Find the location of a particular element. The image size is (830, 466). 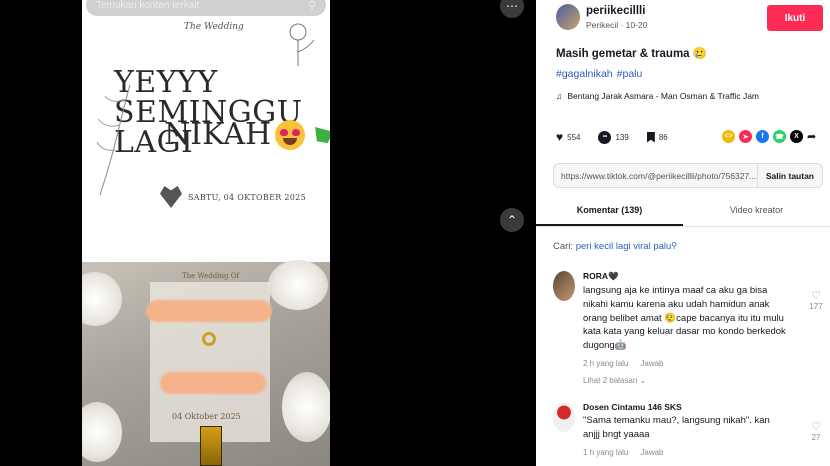

plaque-title: The Wedding Of is located at coordinates (211, 276).